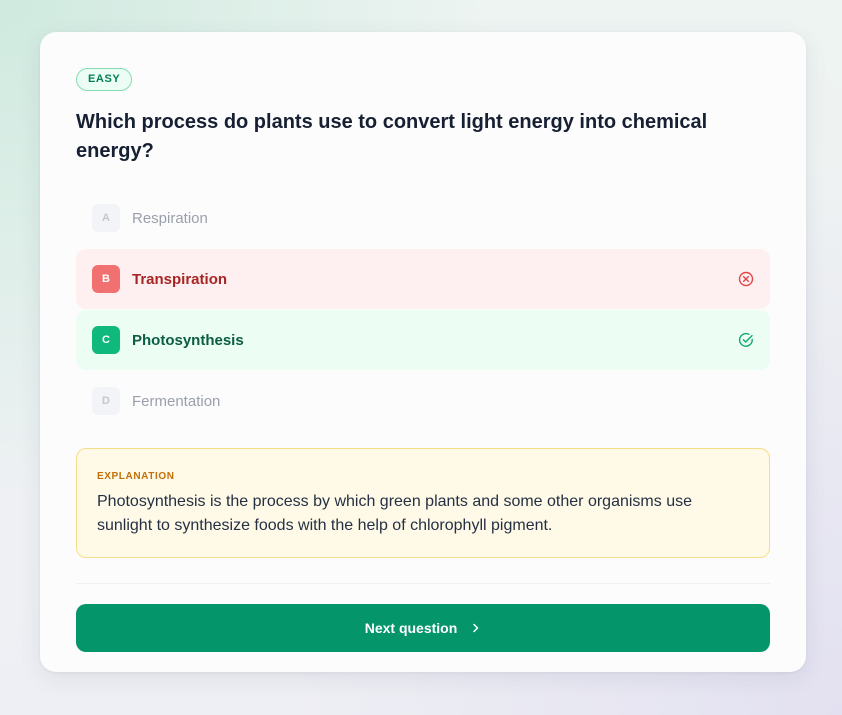 This screenshot has height=715, width=842. Describe the element at coordinates (106, 401) in the screenshot. I see `option-letter: D` at that location.